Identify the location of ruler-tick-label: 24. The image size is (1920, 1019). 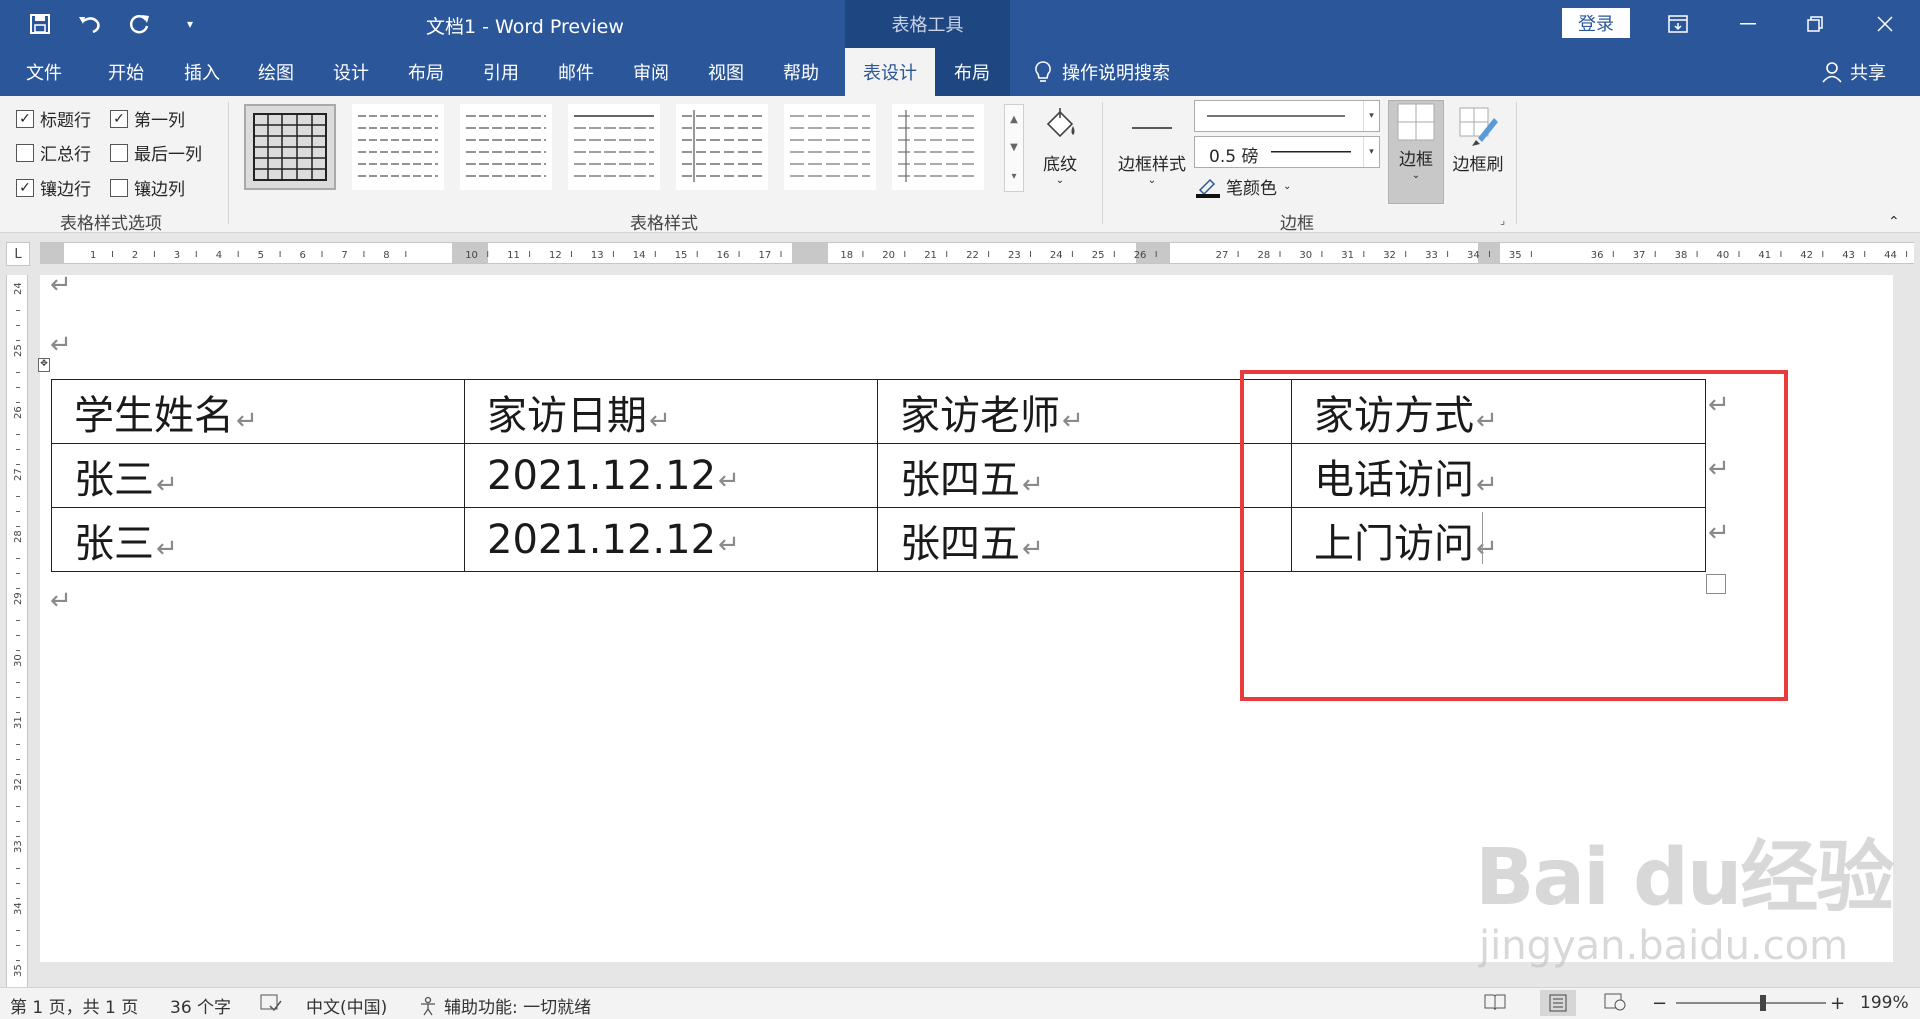
(1056, 255).